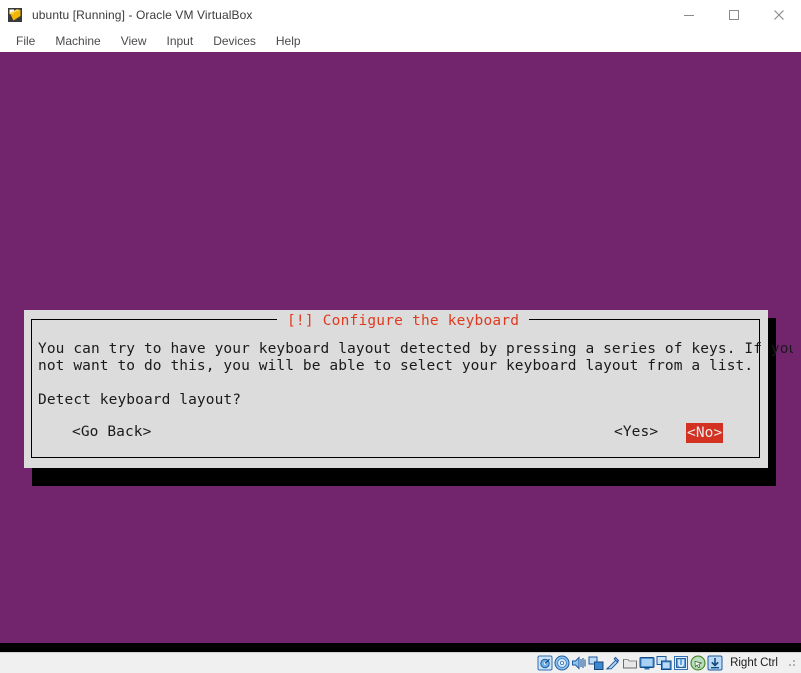 This screenshot has width=801, height=673. Describe the element at coordinates (111, 432) in the screenshot. I see `go-back-button: <Go Back>` at that location.